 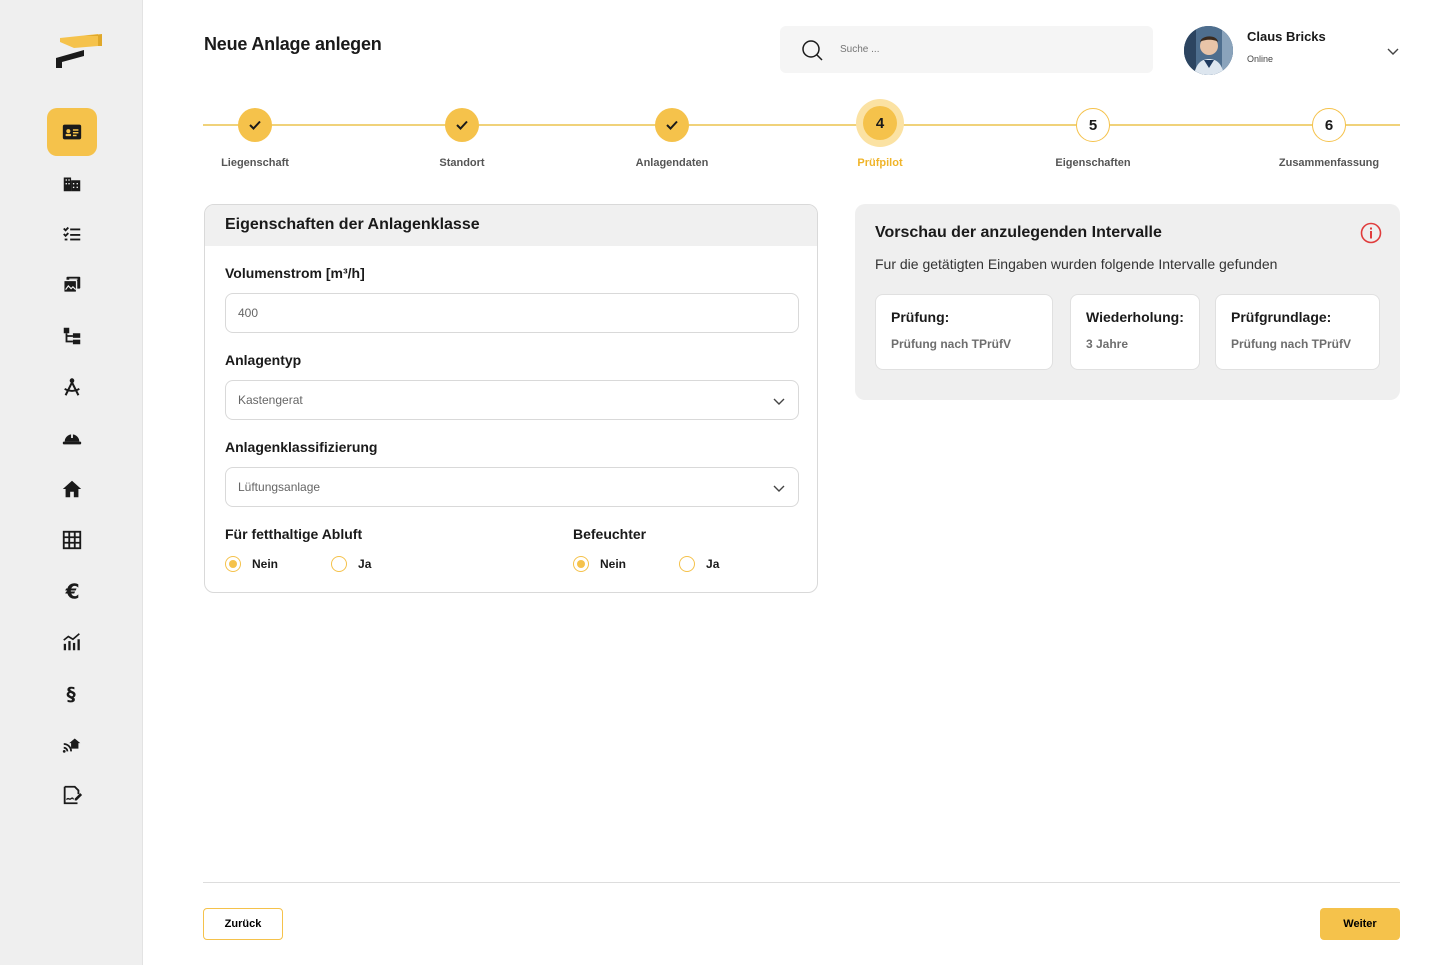 I want to click on sidebar: € §, so click(x=71, y=482).